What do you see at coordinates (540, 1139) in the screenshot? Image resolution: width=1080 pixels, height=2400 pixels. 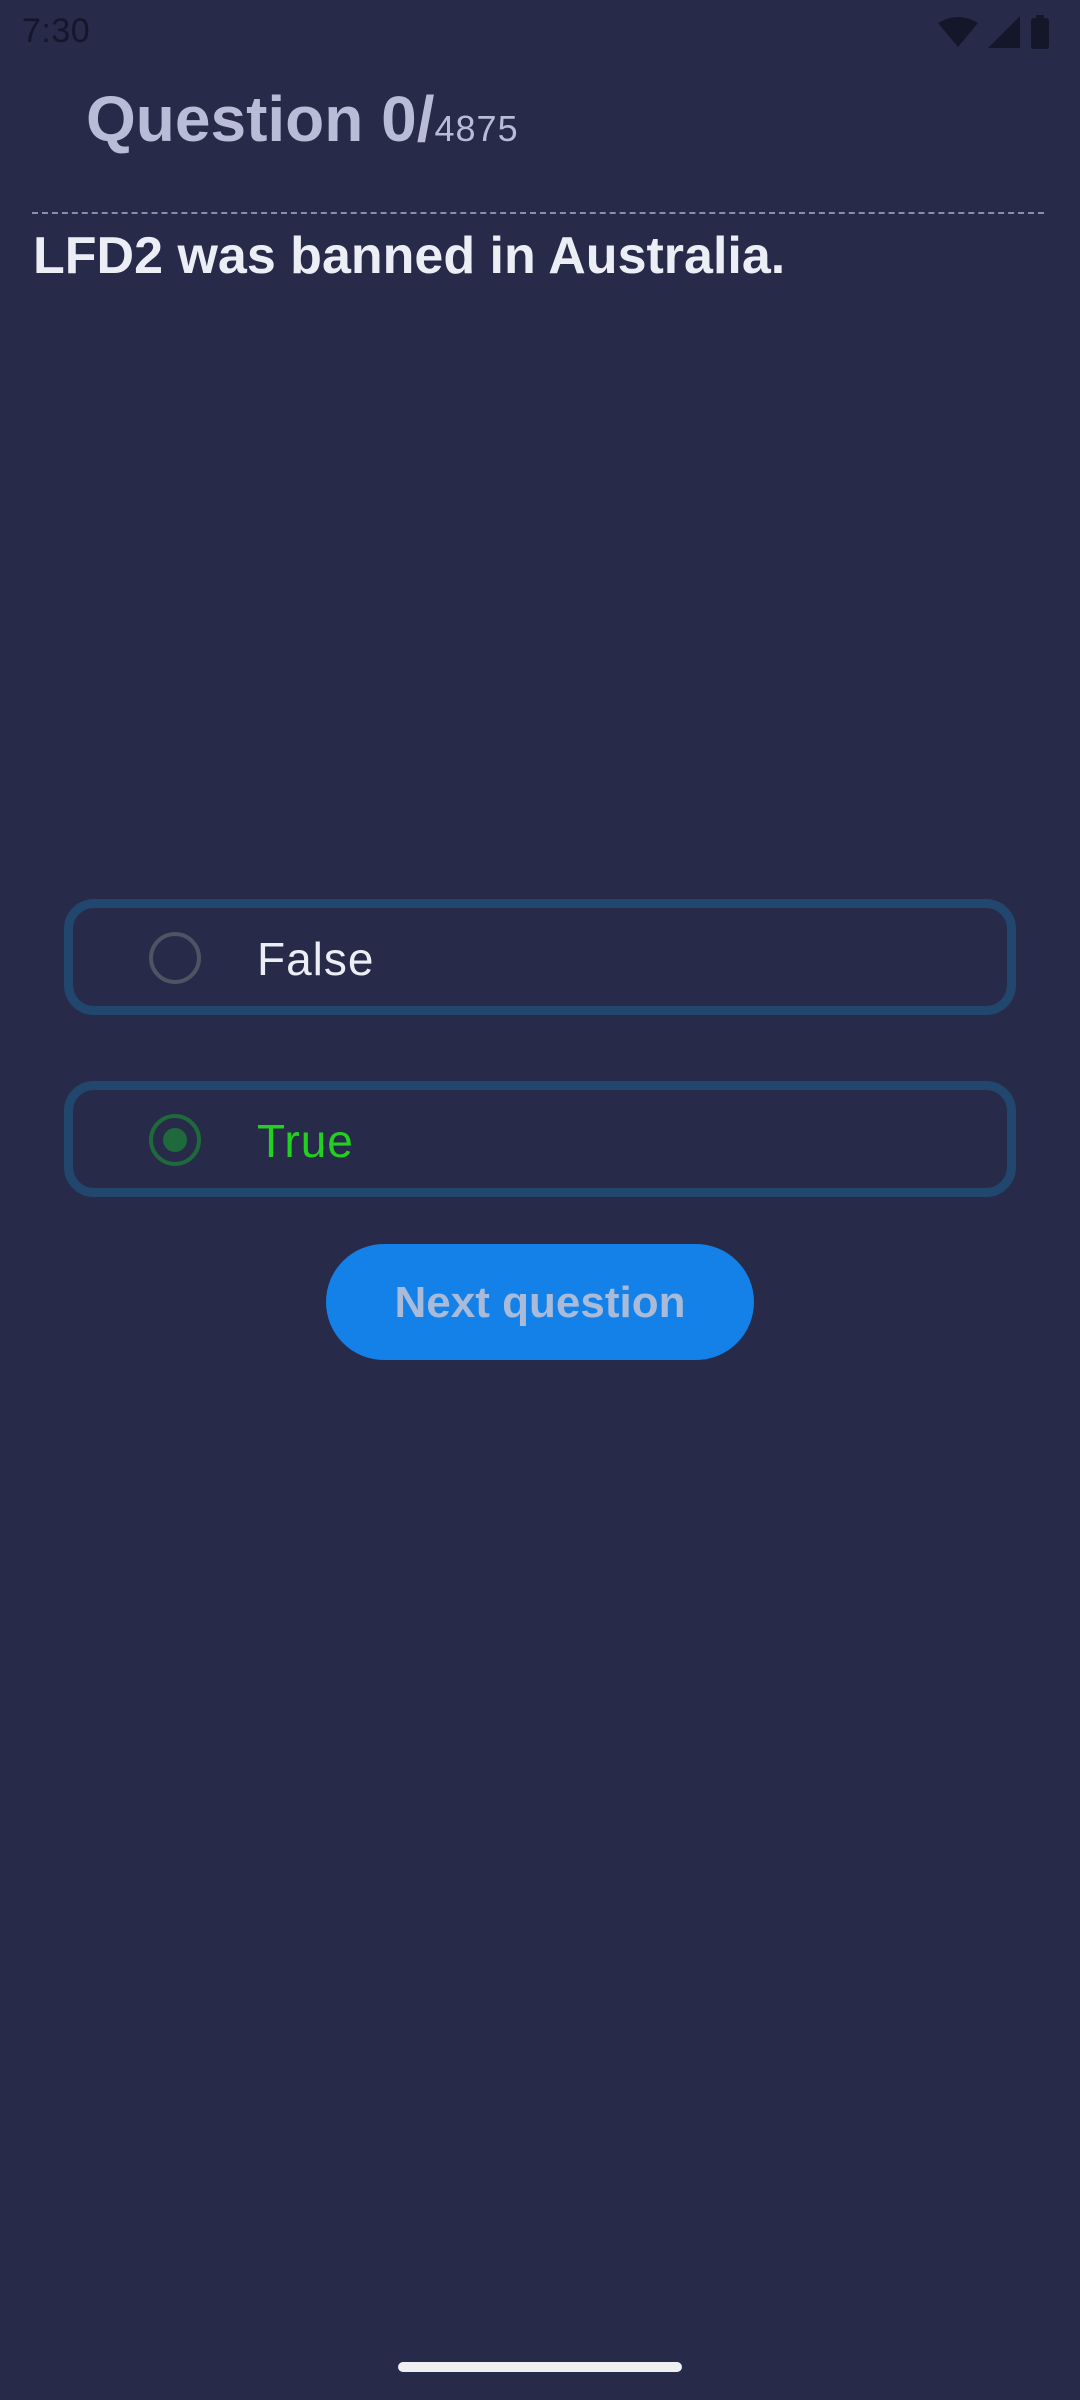 I see `answer-option-true: True` at bounding box center [540, 1139].